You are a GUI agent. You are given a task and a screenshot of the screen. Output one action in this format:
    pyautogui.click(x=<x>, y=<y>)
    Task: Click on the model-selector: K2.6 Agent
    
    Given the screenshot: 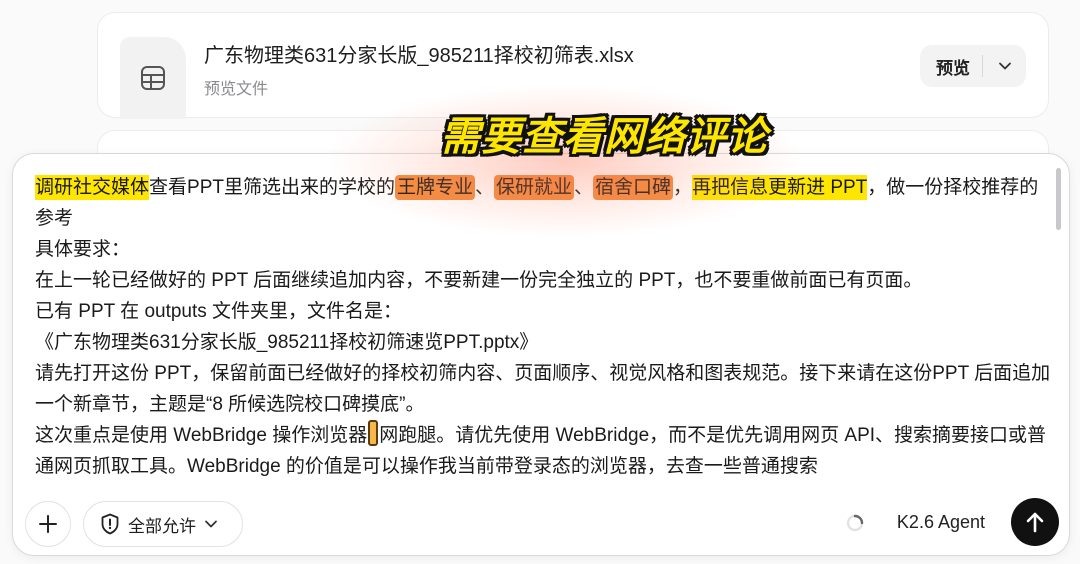 What is the action you would take?
    pyautogui.click(x=941, y=522)
    